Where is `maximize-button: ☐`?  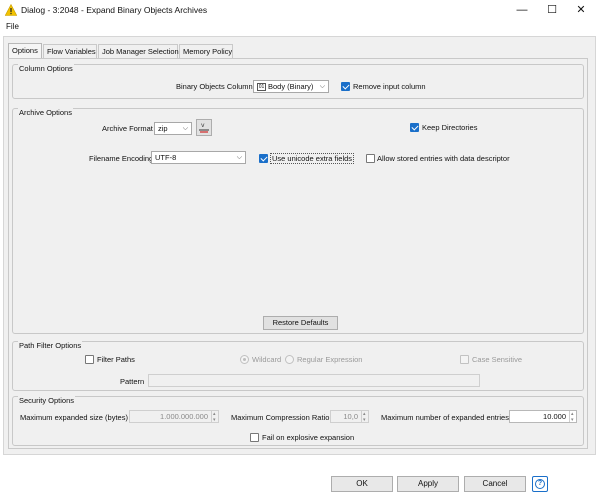 maximize-button: ☐ is located at coordinates (552, 10).